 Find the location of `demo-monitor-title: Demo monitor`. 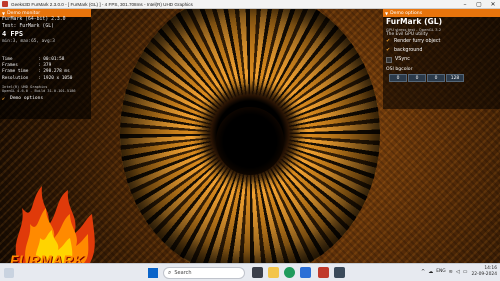

demo-monitor-title: Demo monitor is located at coordinates (24, 13).